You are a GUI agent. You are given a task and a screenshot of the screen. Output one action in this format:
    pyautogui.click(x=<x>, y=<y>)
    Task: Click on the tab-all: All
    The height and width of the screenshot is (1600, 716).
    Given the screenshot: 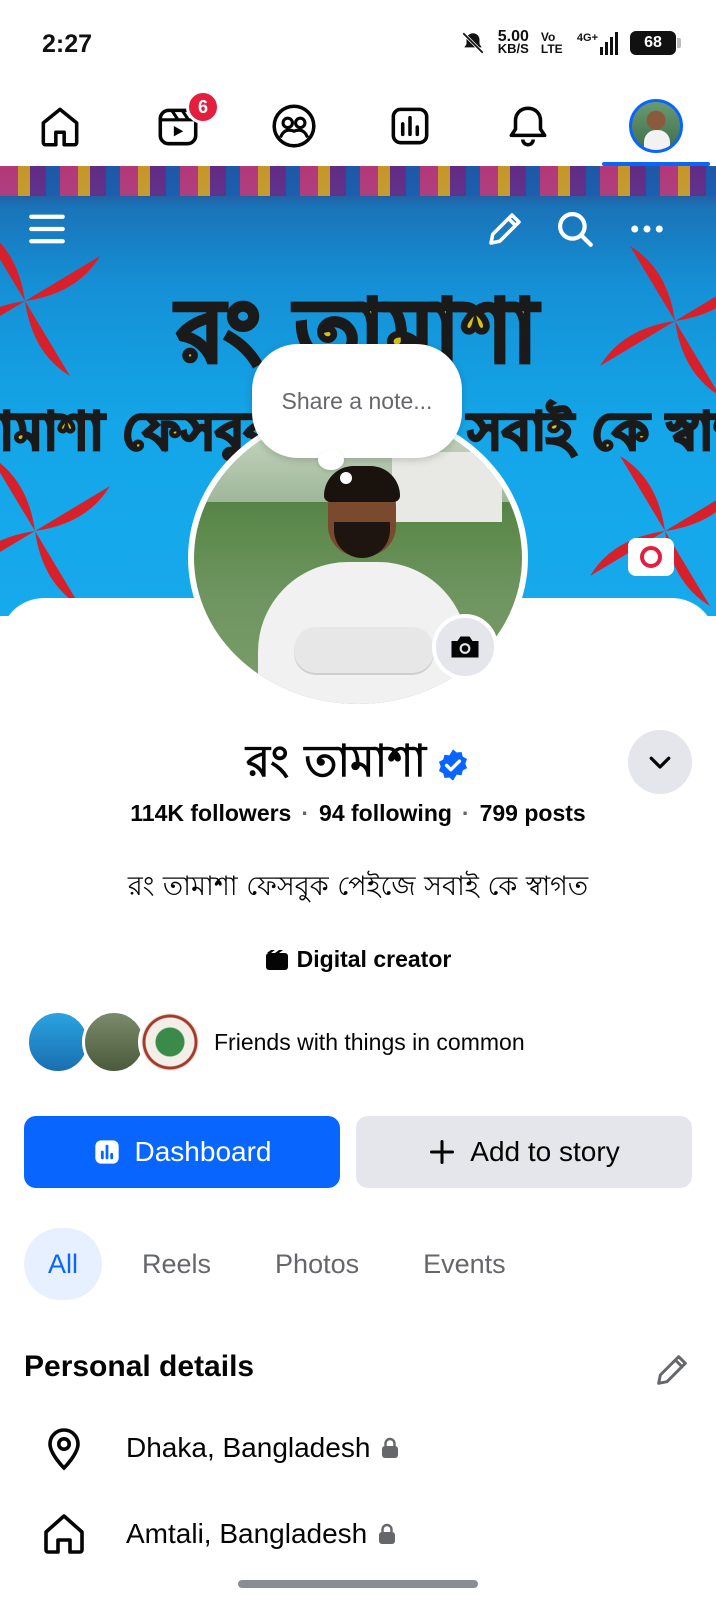 What is the action you would take?
    pyautogui.click(x=63, y=1264)
    